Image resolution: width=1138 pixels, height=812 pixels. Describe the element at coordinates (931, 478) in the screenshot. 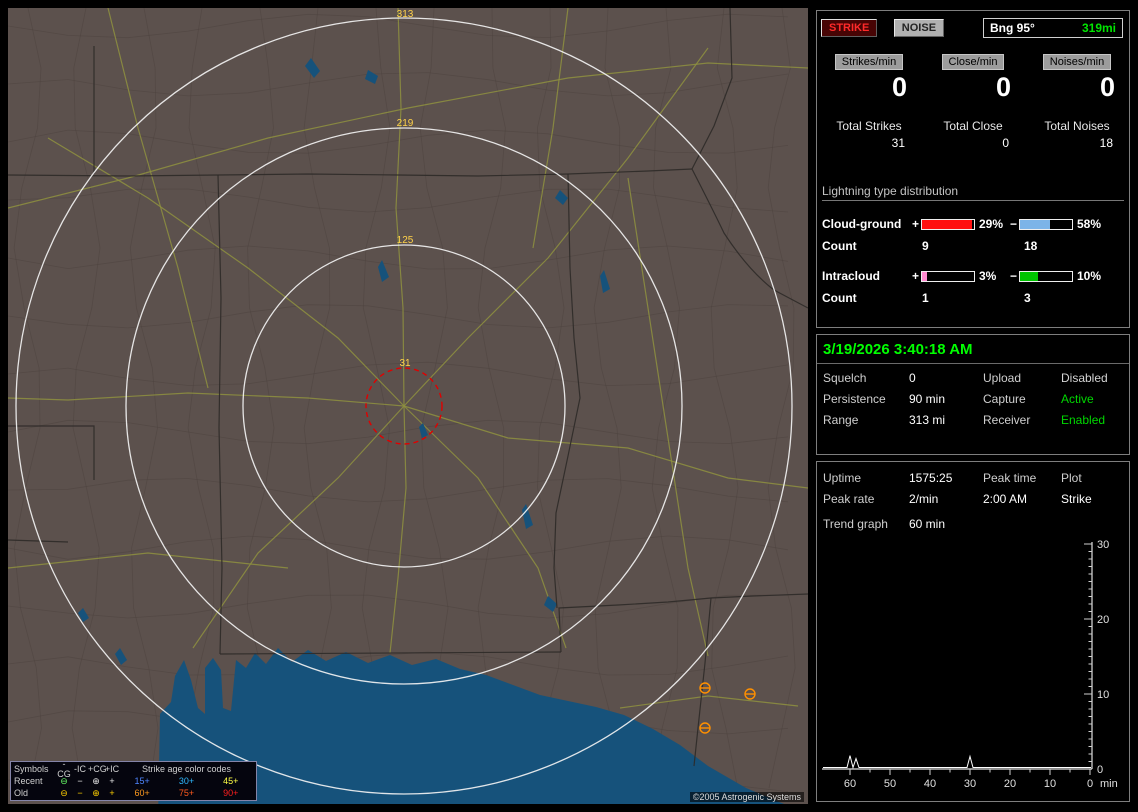

I see `uptime-value: 1575:25` at that location.